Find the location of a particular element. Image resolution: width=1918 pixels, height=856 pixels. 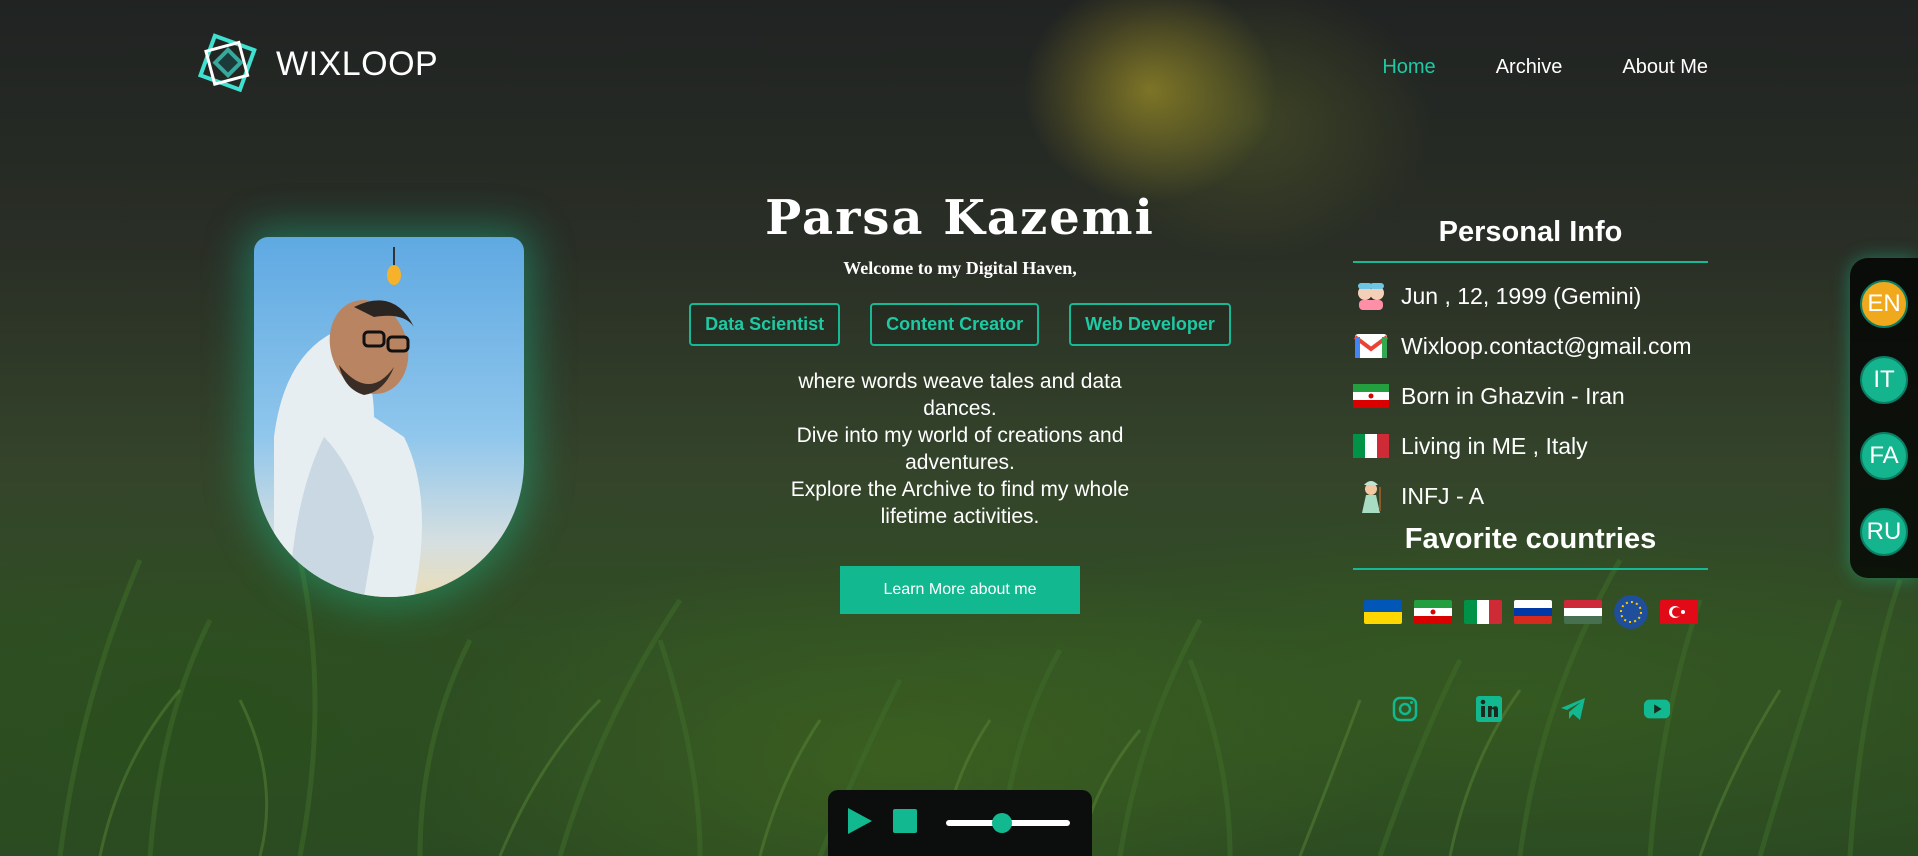

hungary-flag-icon is located at coordinates (1582, 612).